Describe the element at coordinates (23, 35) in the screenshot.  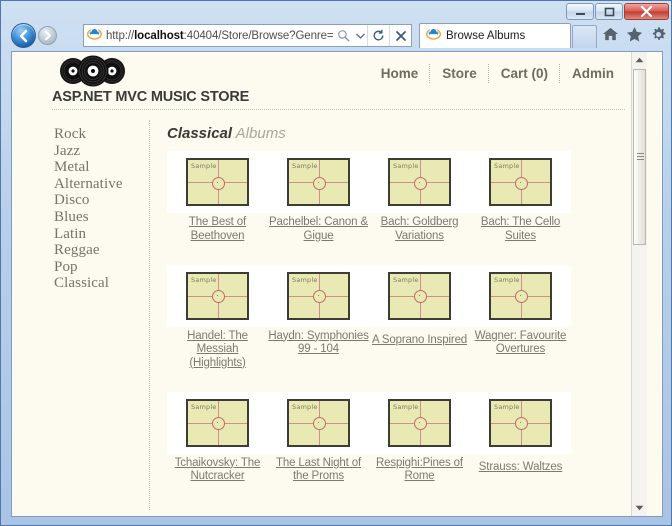
I see `back-button` at that location.